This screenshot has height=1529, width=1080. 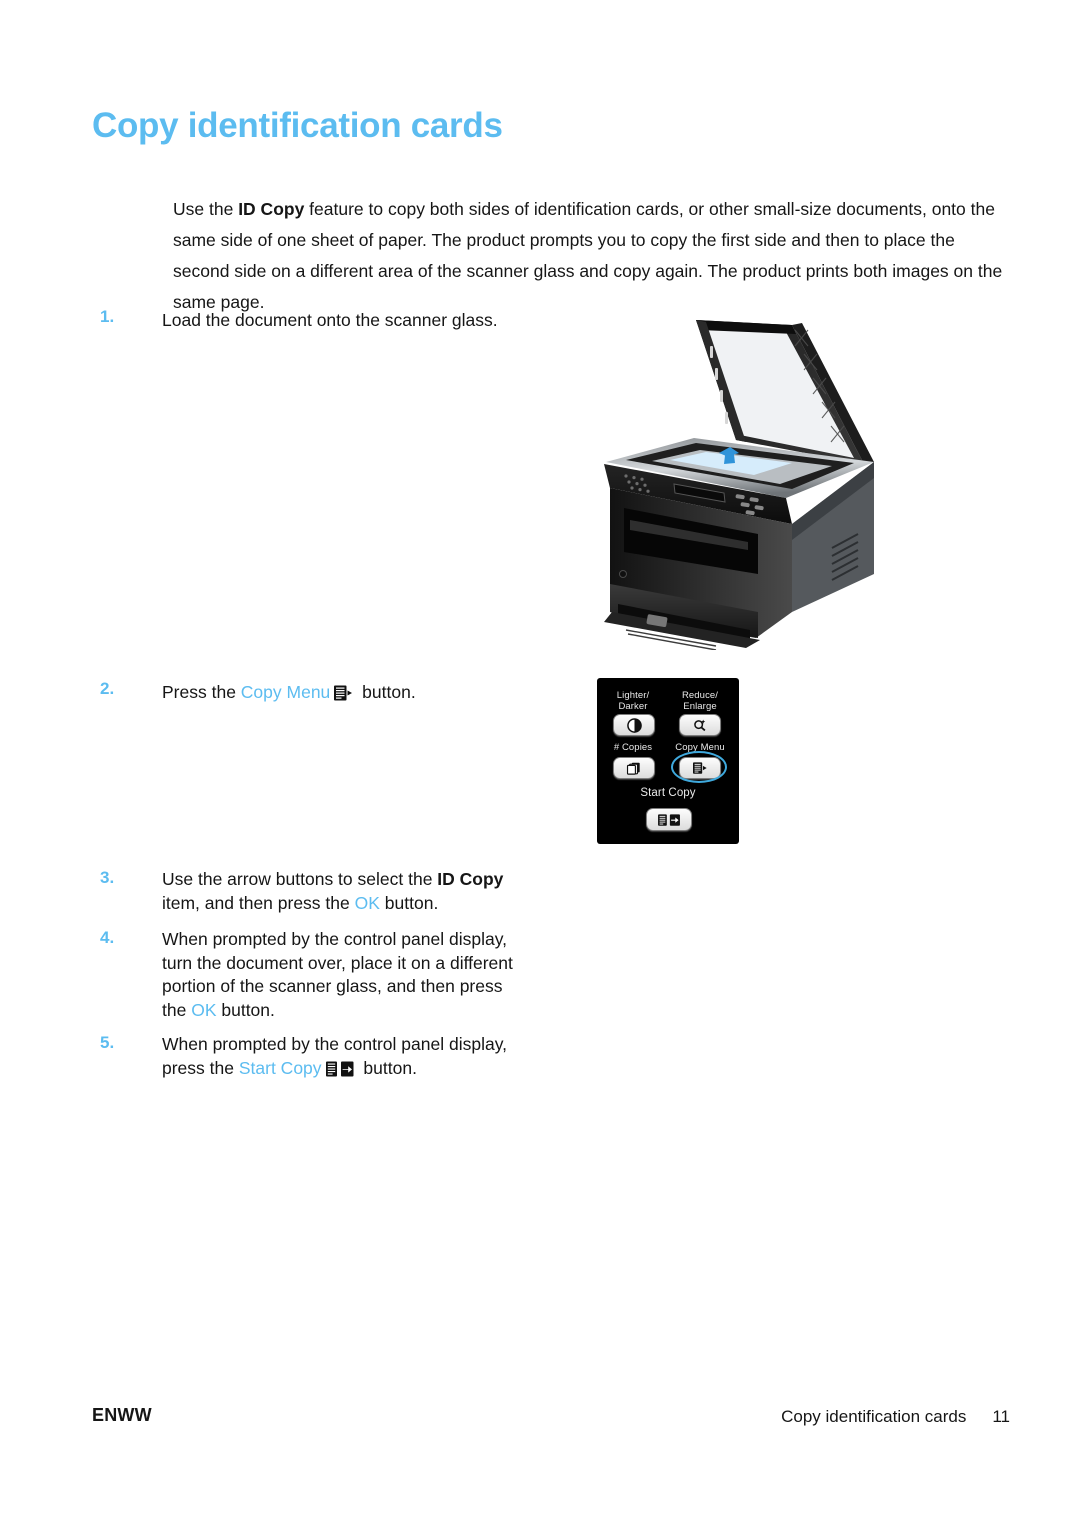 What do you see at coordinates (700, 706) in the screenshot?
I see `cp-label-reduce-line2: Enlarge` at bounding box center [700, 706].